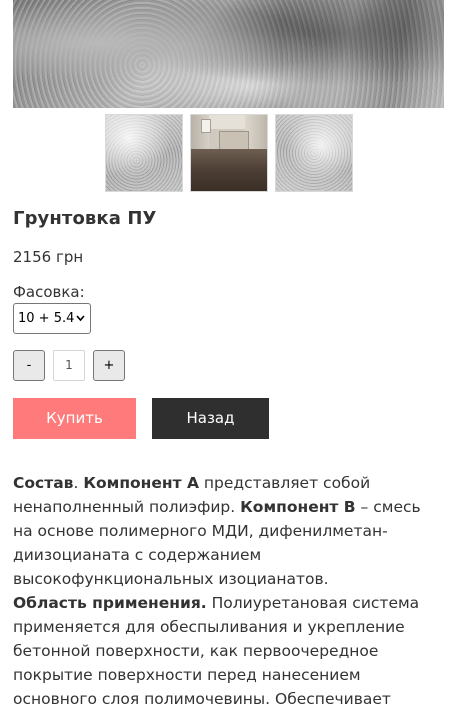 Image resolution: width=454 pixels, height=718 pixels. I want to click on back-button: Назад, so click(210, 418).